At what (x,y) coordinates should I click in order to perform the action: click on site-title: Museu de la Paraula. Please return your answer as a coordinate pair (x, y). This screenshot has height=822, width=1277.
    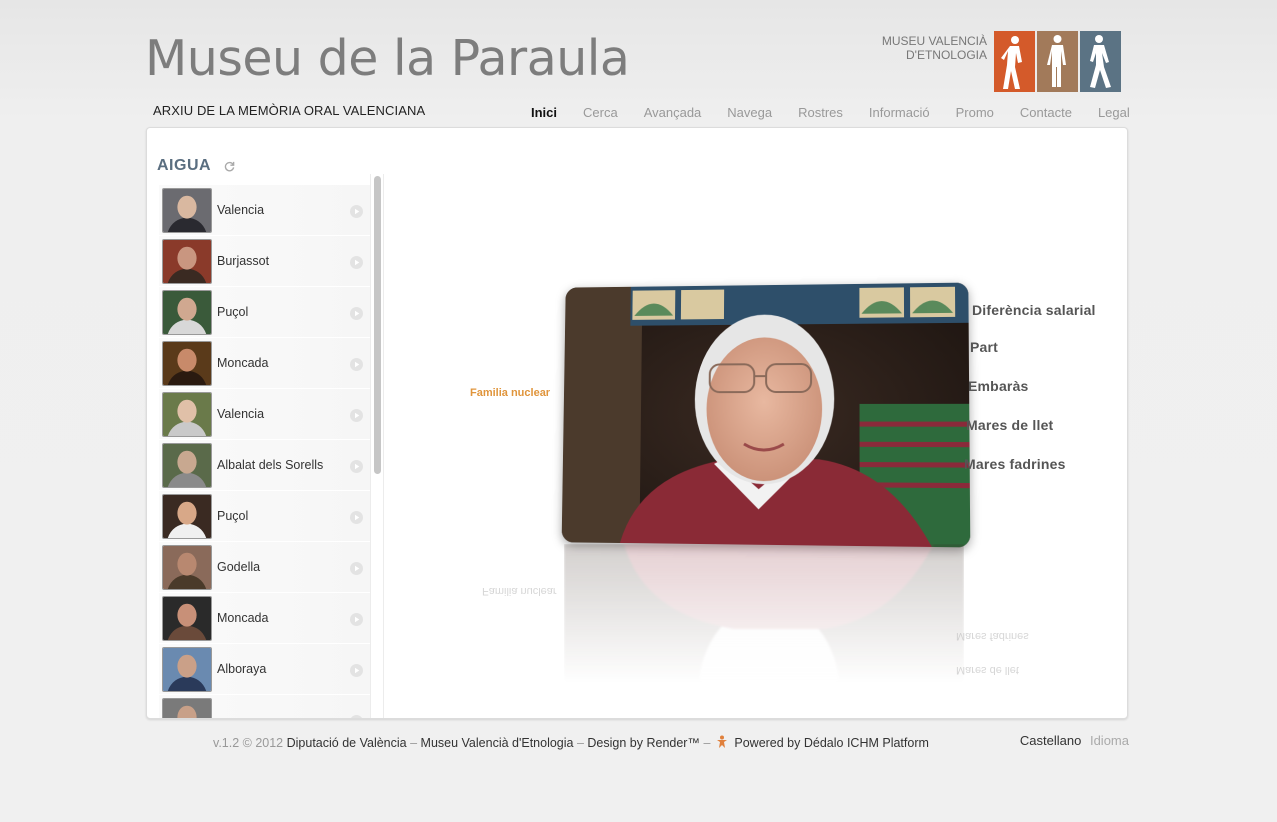
    Looking at the image, I should click on (387, 58).